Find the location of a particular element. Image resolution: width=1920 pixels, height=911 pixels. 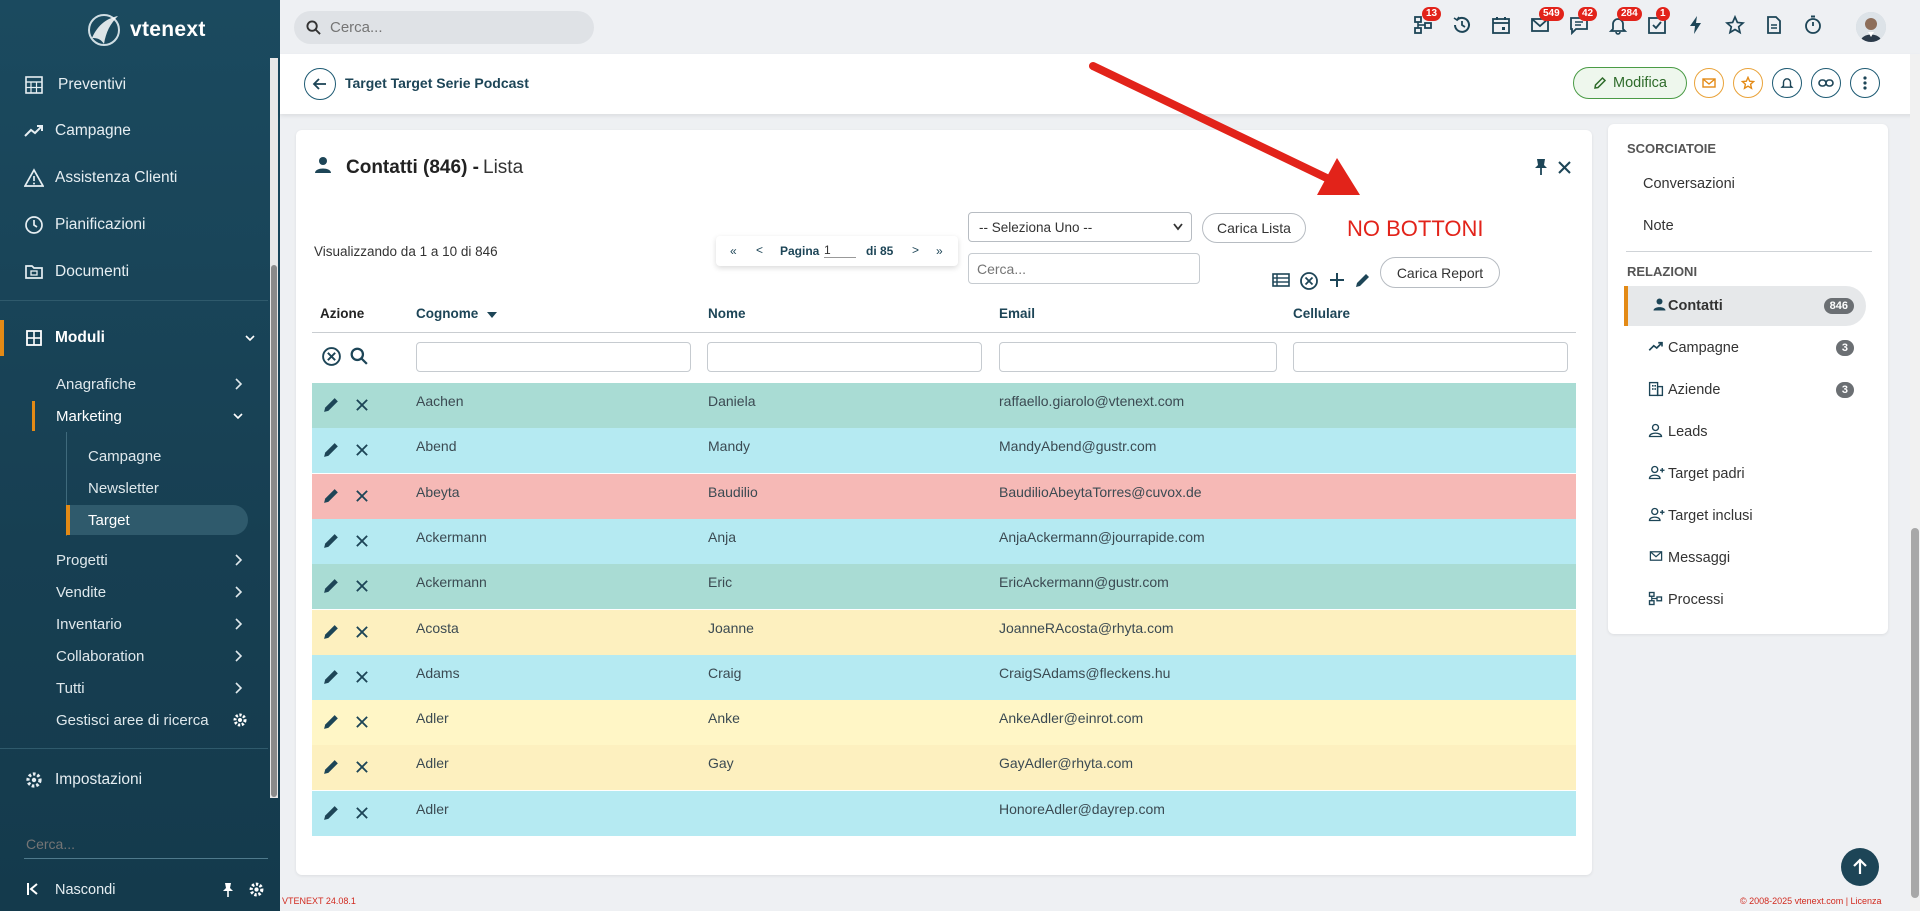

list-select: -- Seleziona Uno -- is located at coordinates (1080, 227).